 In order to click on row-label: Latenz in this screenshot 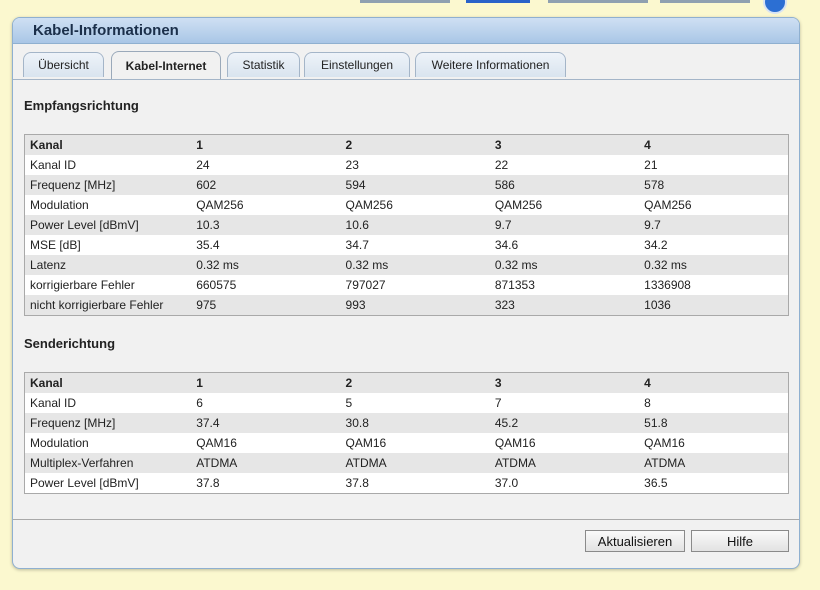, I will do `click(108, 265)`.